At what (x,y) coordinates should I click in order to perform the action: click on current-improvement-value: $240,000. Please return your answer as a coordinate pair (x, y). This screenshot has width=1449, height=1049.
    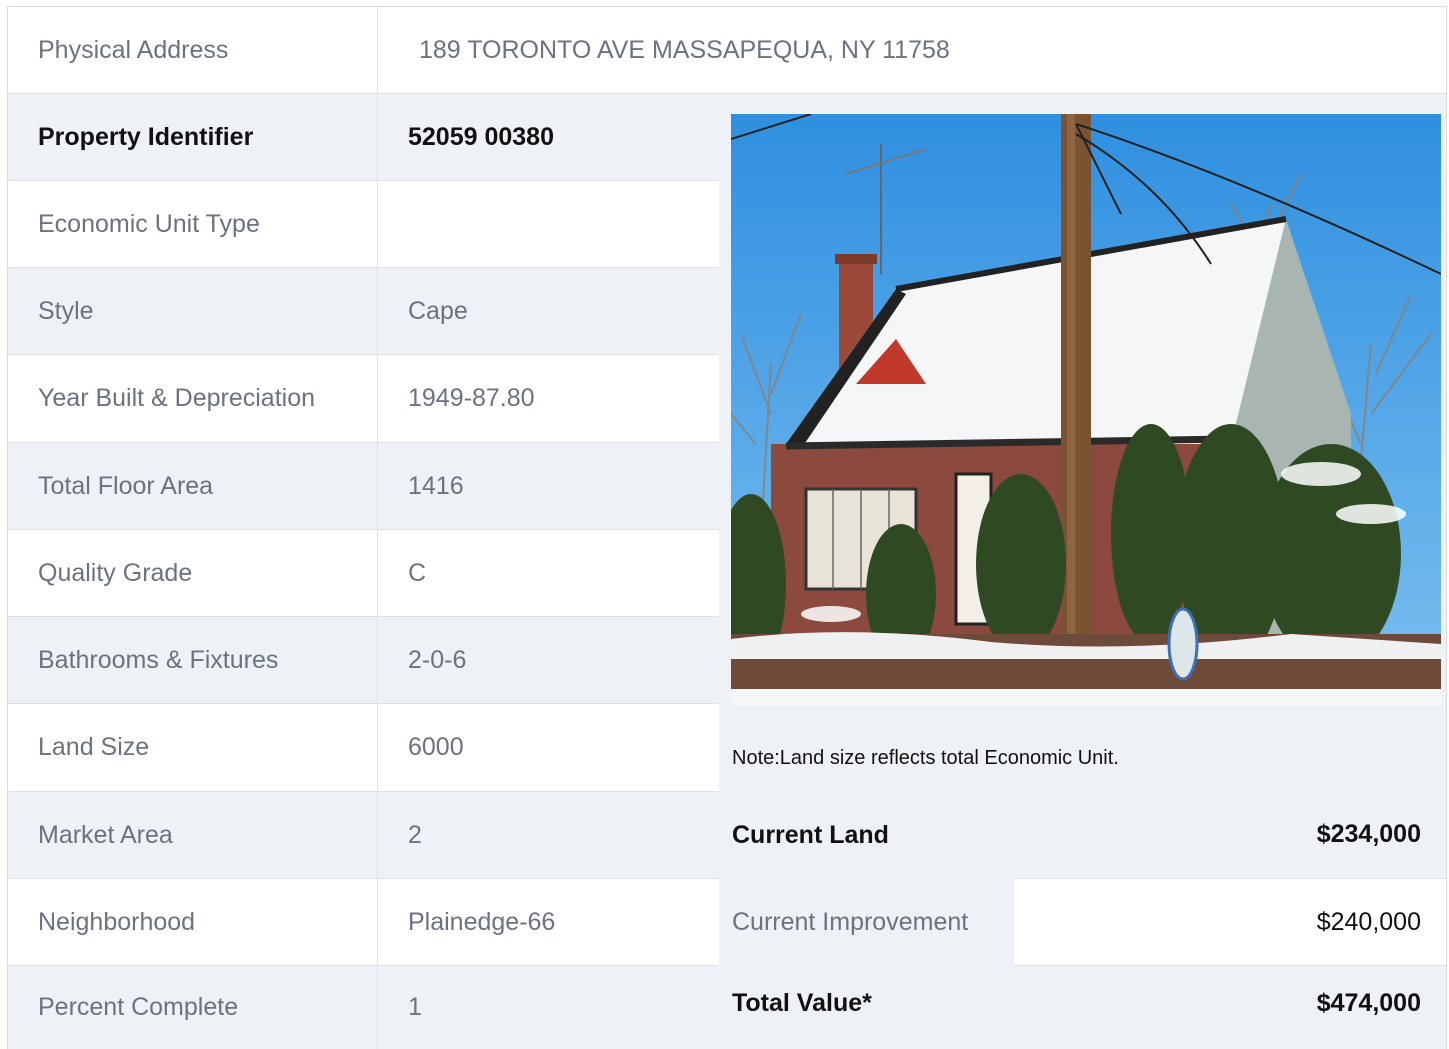
    Looking at the image, I should click on (1230, 922).